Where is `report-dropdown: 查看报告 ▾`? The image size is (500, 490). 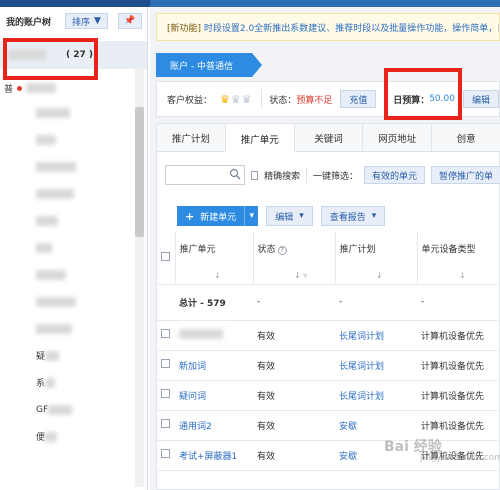 report-dropdown: 查看报告 ▾ is located at coordinates (353, 216).